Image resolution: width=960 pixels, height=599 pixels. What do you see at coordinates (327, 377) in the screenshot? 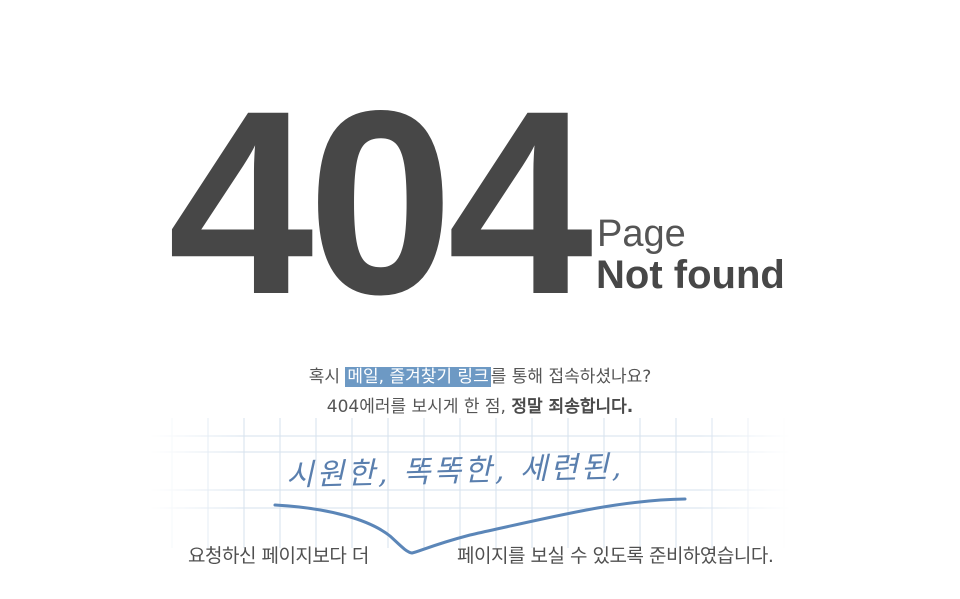
I see `message-line-1-prefix: 혹시` at bounding box center [327, 377].